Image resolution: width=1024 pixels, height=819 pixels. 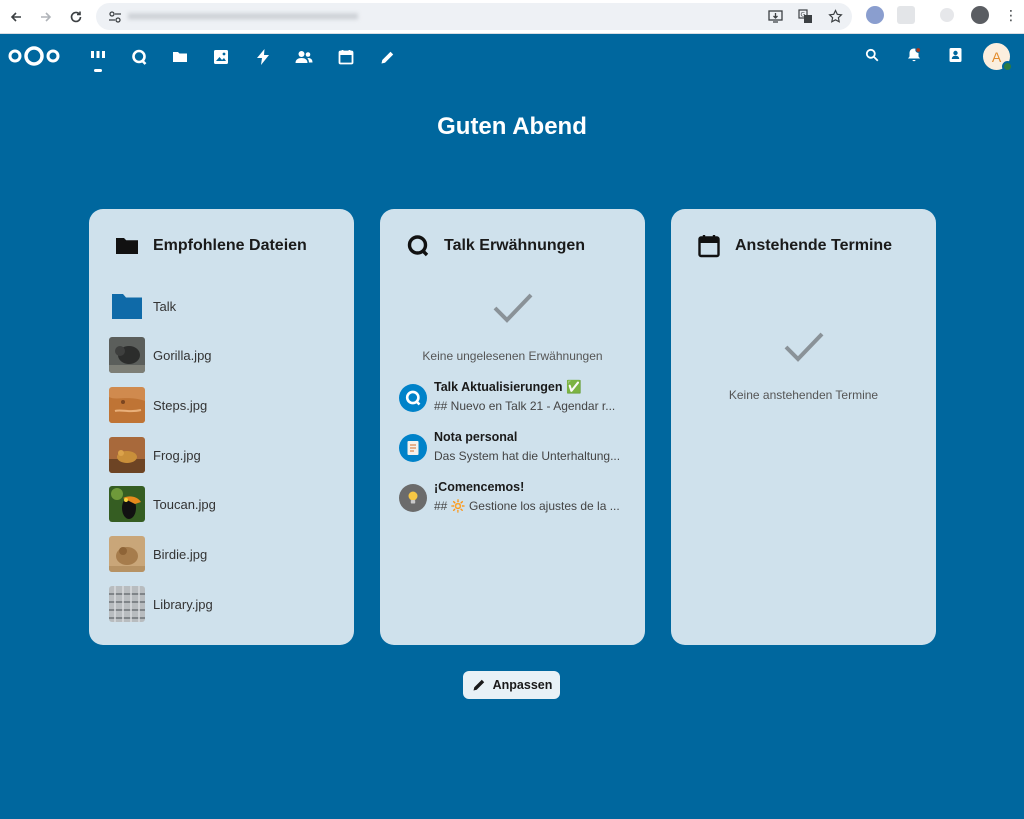 I want to click on file-item: Gorilla.jpg, so click(x=224, y=355).